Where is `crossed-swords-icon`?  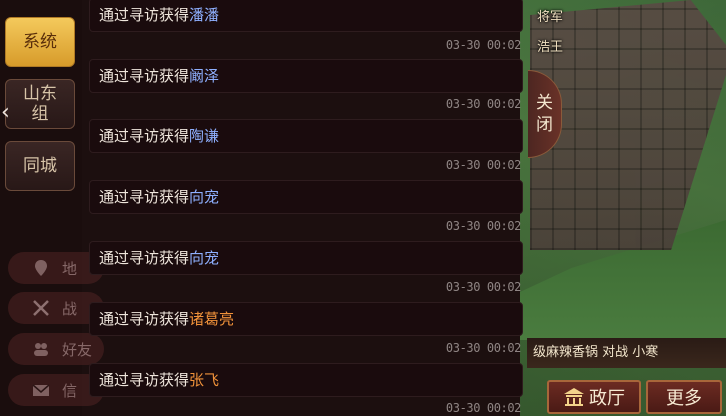
crossed-swords-icon is located at coordinates (41, 308).